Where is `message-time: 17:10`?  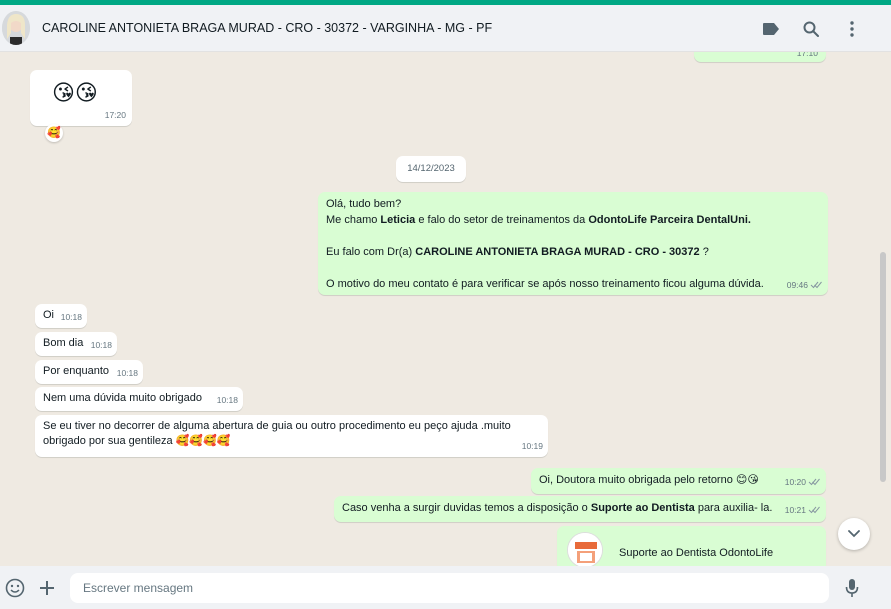
message-time: 17:10 is located at coordinates (807, 55).